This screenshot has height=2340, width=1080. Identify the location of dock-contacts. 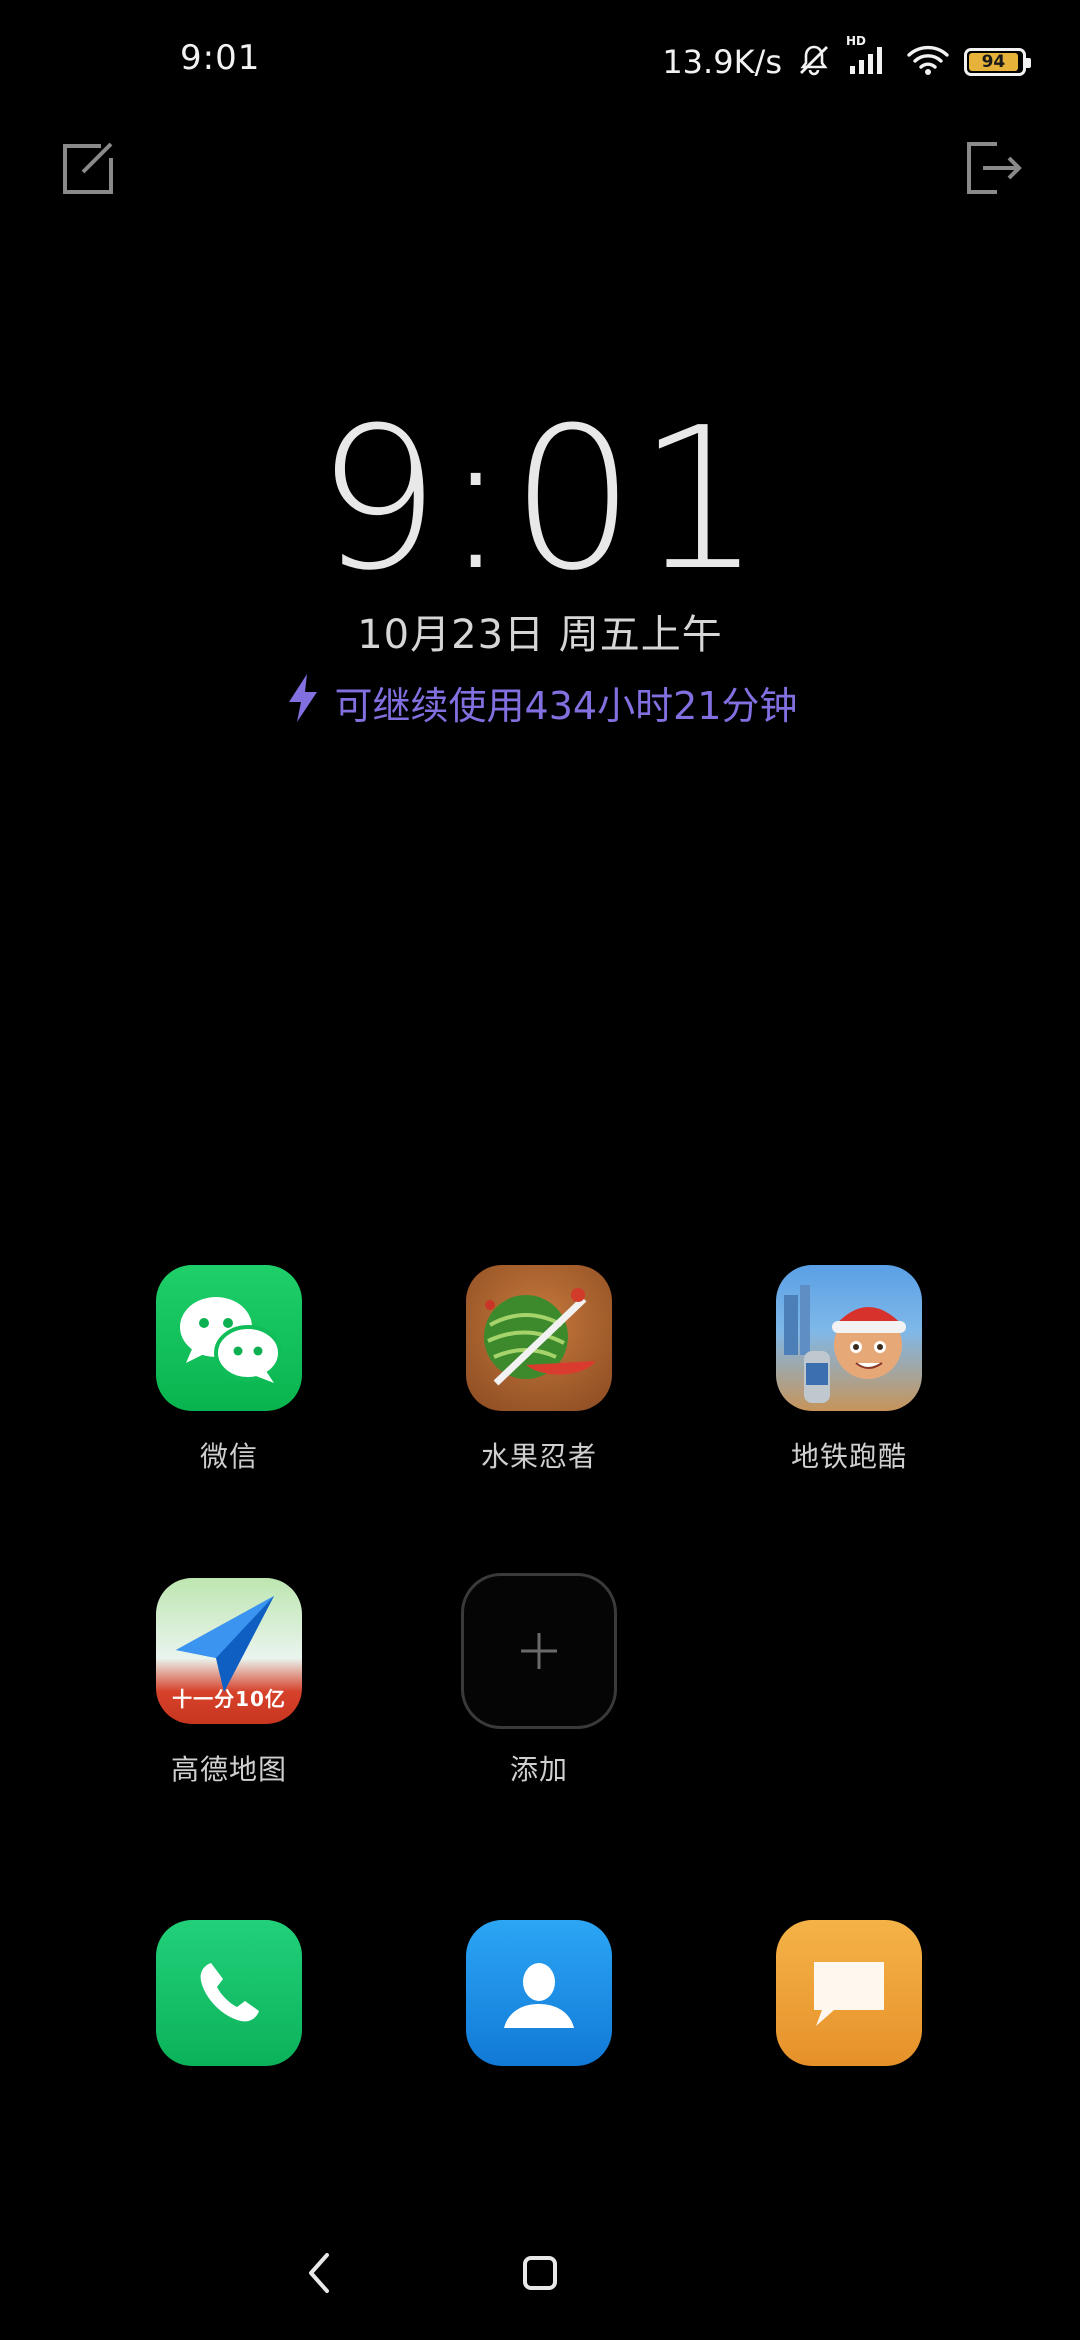
(539, 1993).